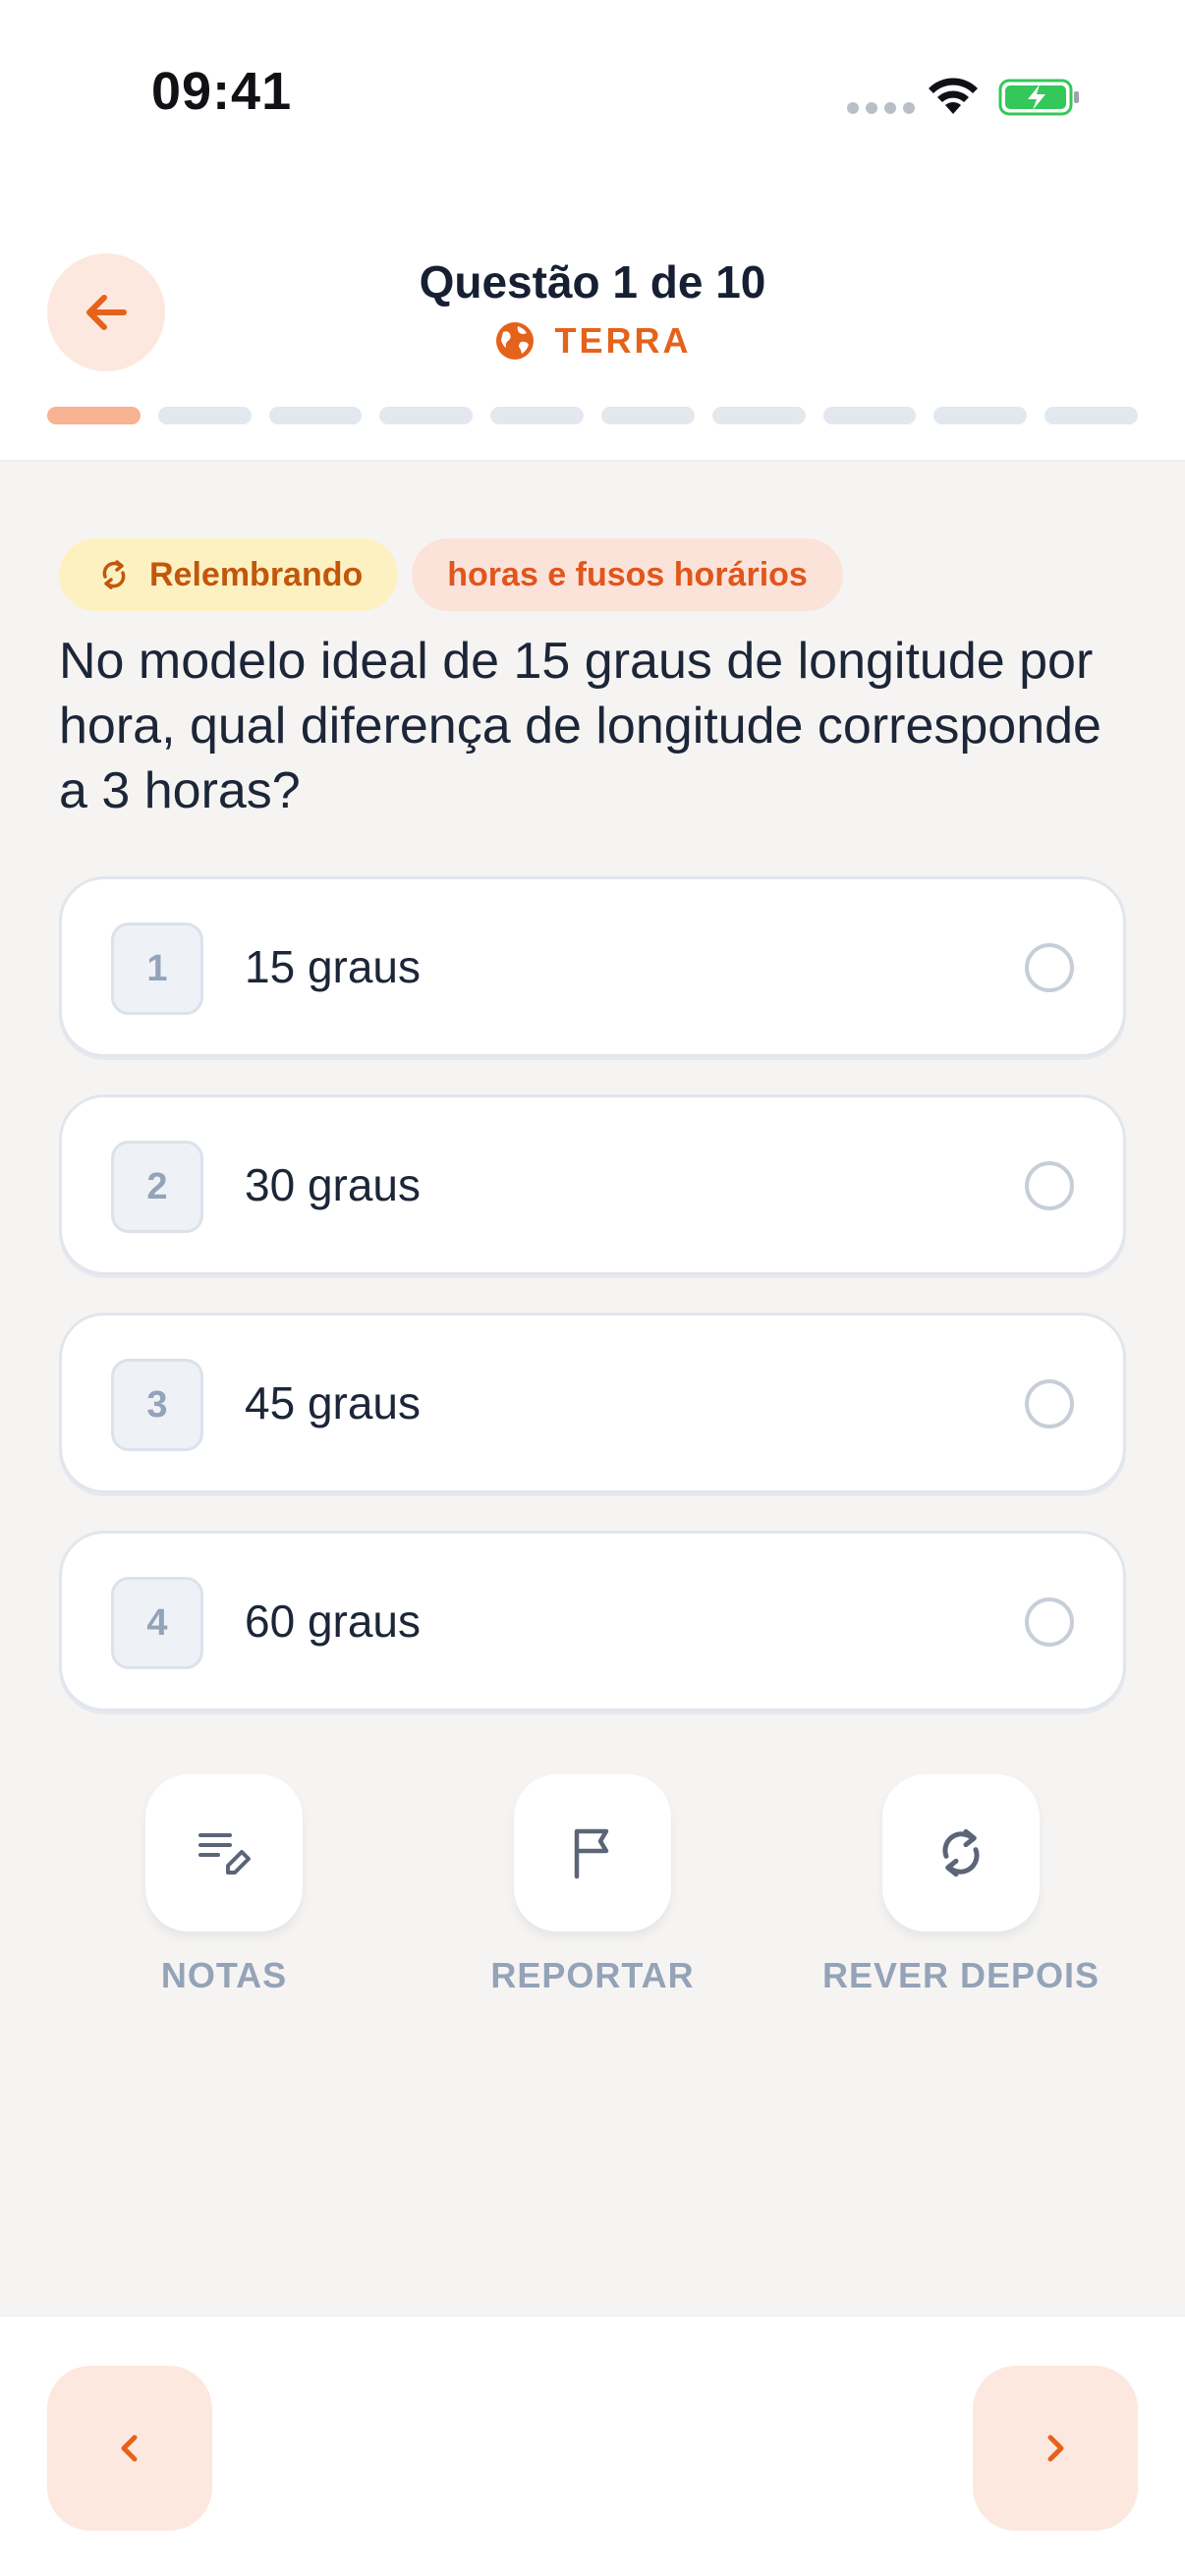  Describe the element at coordinates (157, 1623) in the screenshot. I see `option-number: 4` at that location.